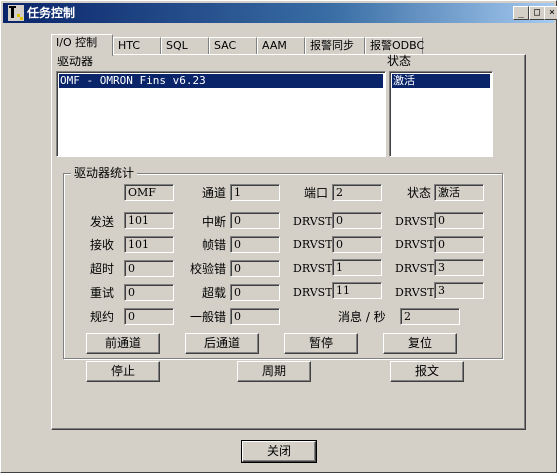  I want to click on port-label: 端口, so click(316, 193).